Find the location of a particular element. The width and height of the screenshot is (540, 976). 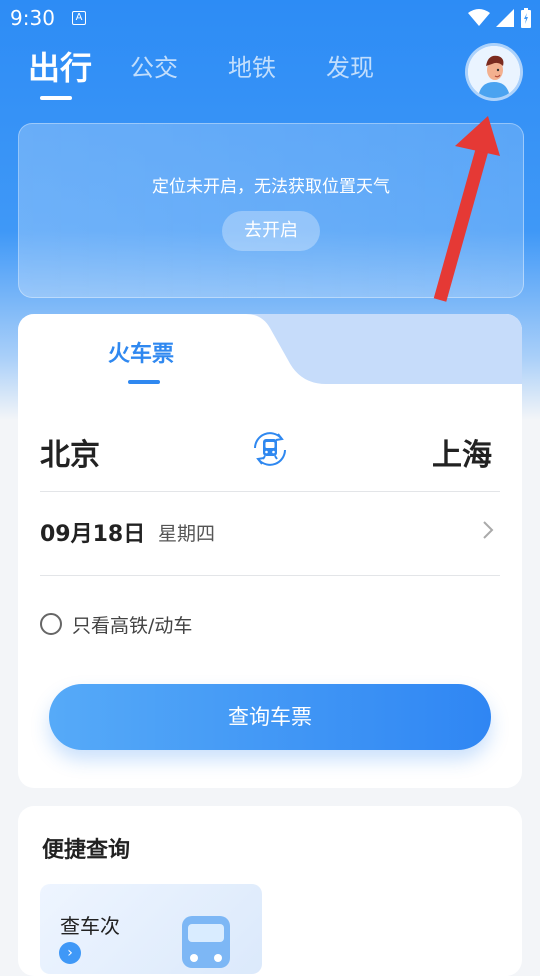

battery-icon is located at coordinates (526, 18).